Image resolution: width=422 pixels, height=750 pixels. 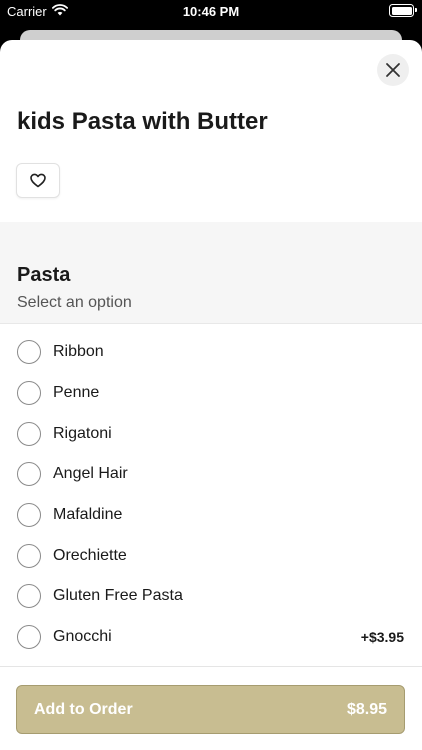 I want to click on option-angel-hair: Angel Hair, so click(x=211, y=474).